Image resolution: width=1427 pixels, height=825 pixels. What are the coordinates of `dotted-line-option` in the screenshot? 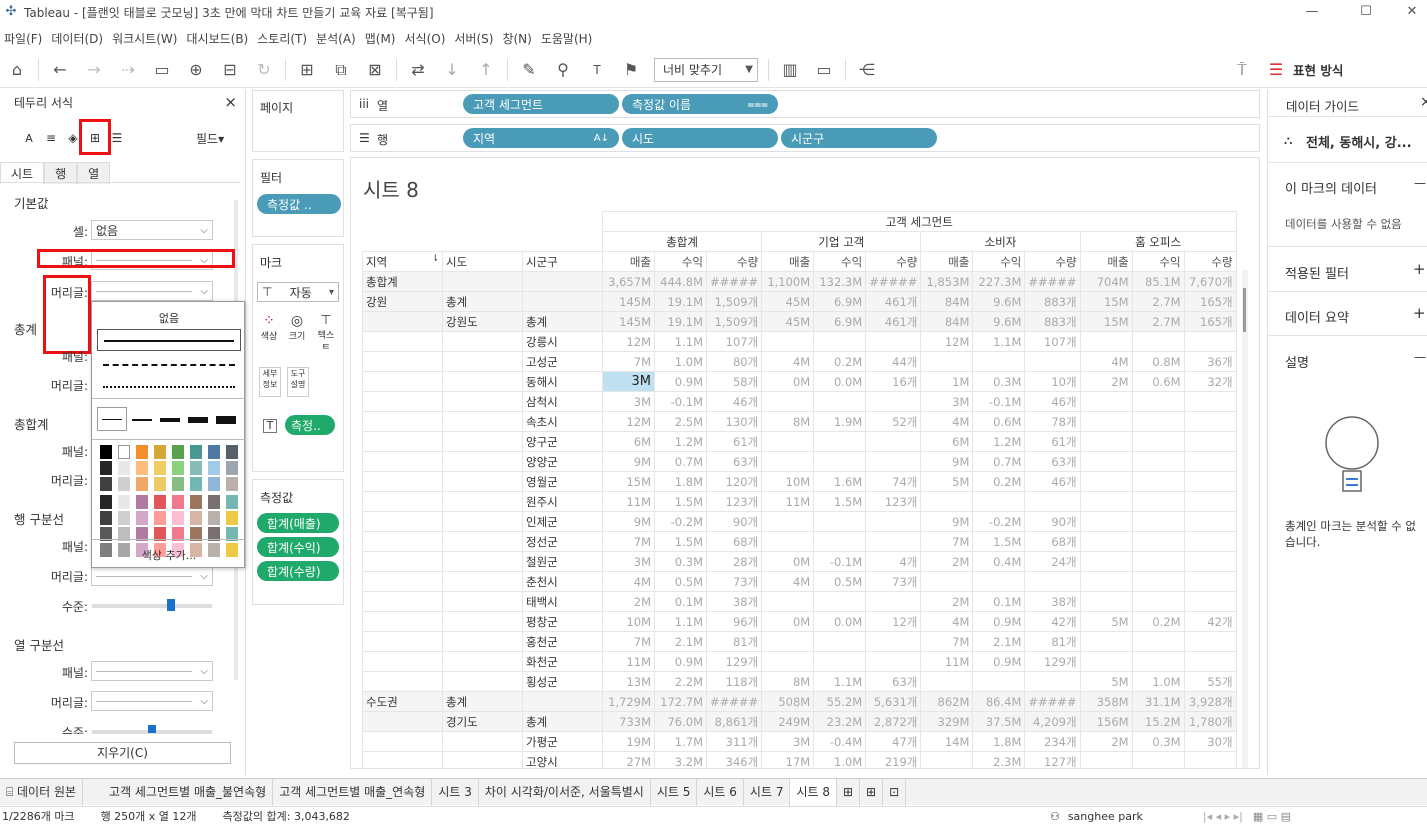 It's located at (169, 387).